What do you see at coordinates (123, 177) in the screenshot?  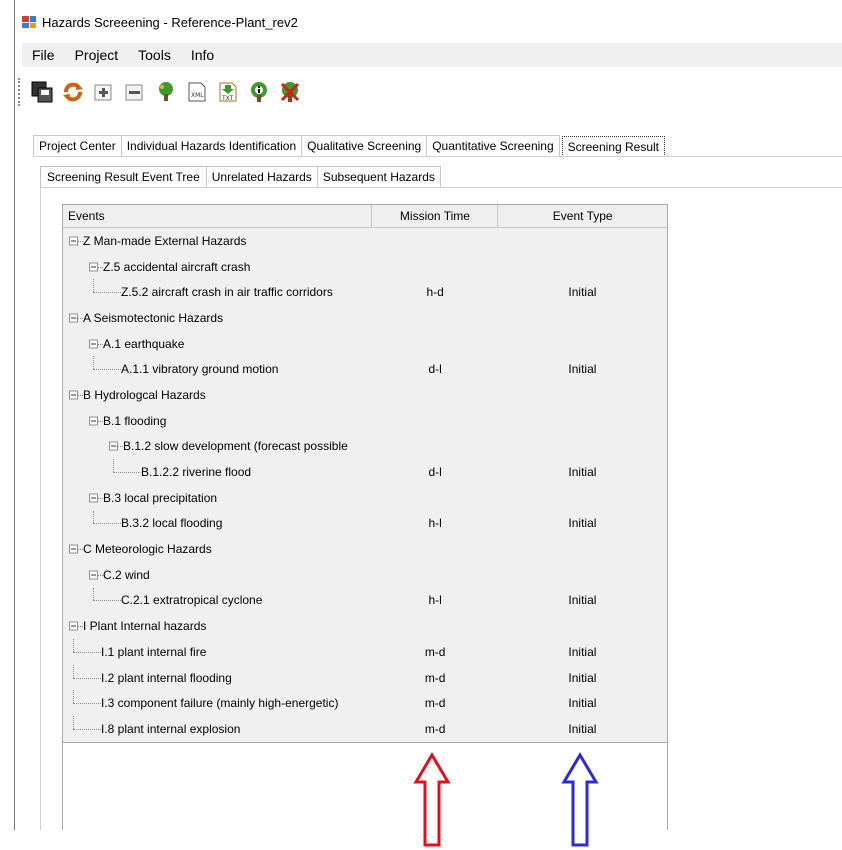 I see `subtab-event-tree: Screening Result Event Tree` at bounding box center [123, 177].